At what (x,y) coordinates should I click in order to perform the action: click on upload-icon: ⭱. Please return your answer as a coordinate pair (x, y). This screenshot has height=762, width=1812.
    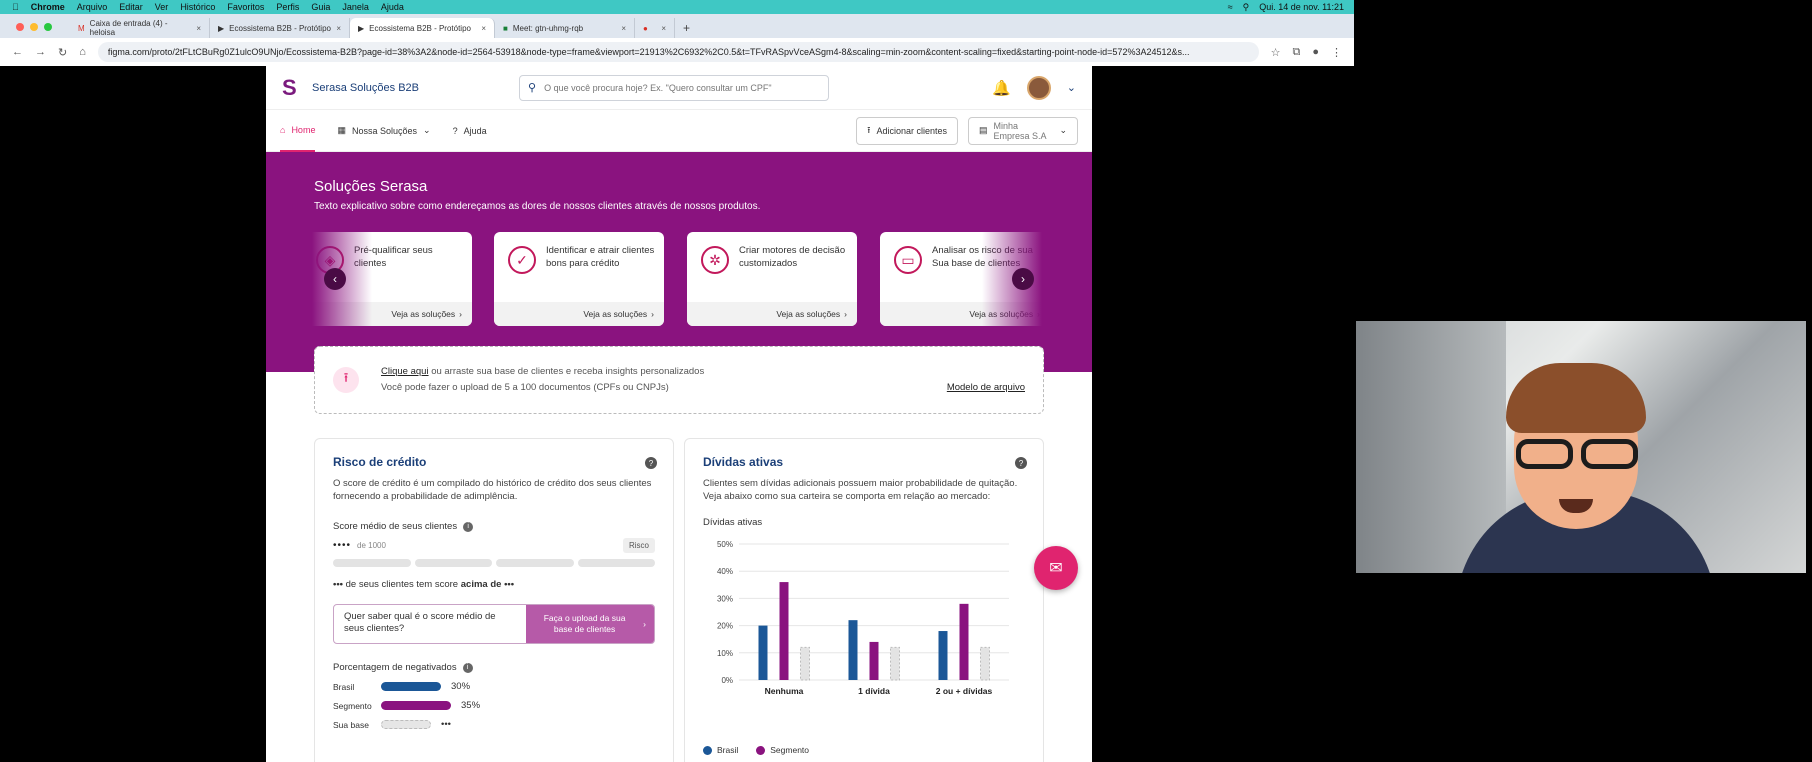
    Looking at the image, I should click on (346, 380).